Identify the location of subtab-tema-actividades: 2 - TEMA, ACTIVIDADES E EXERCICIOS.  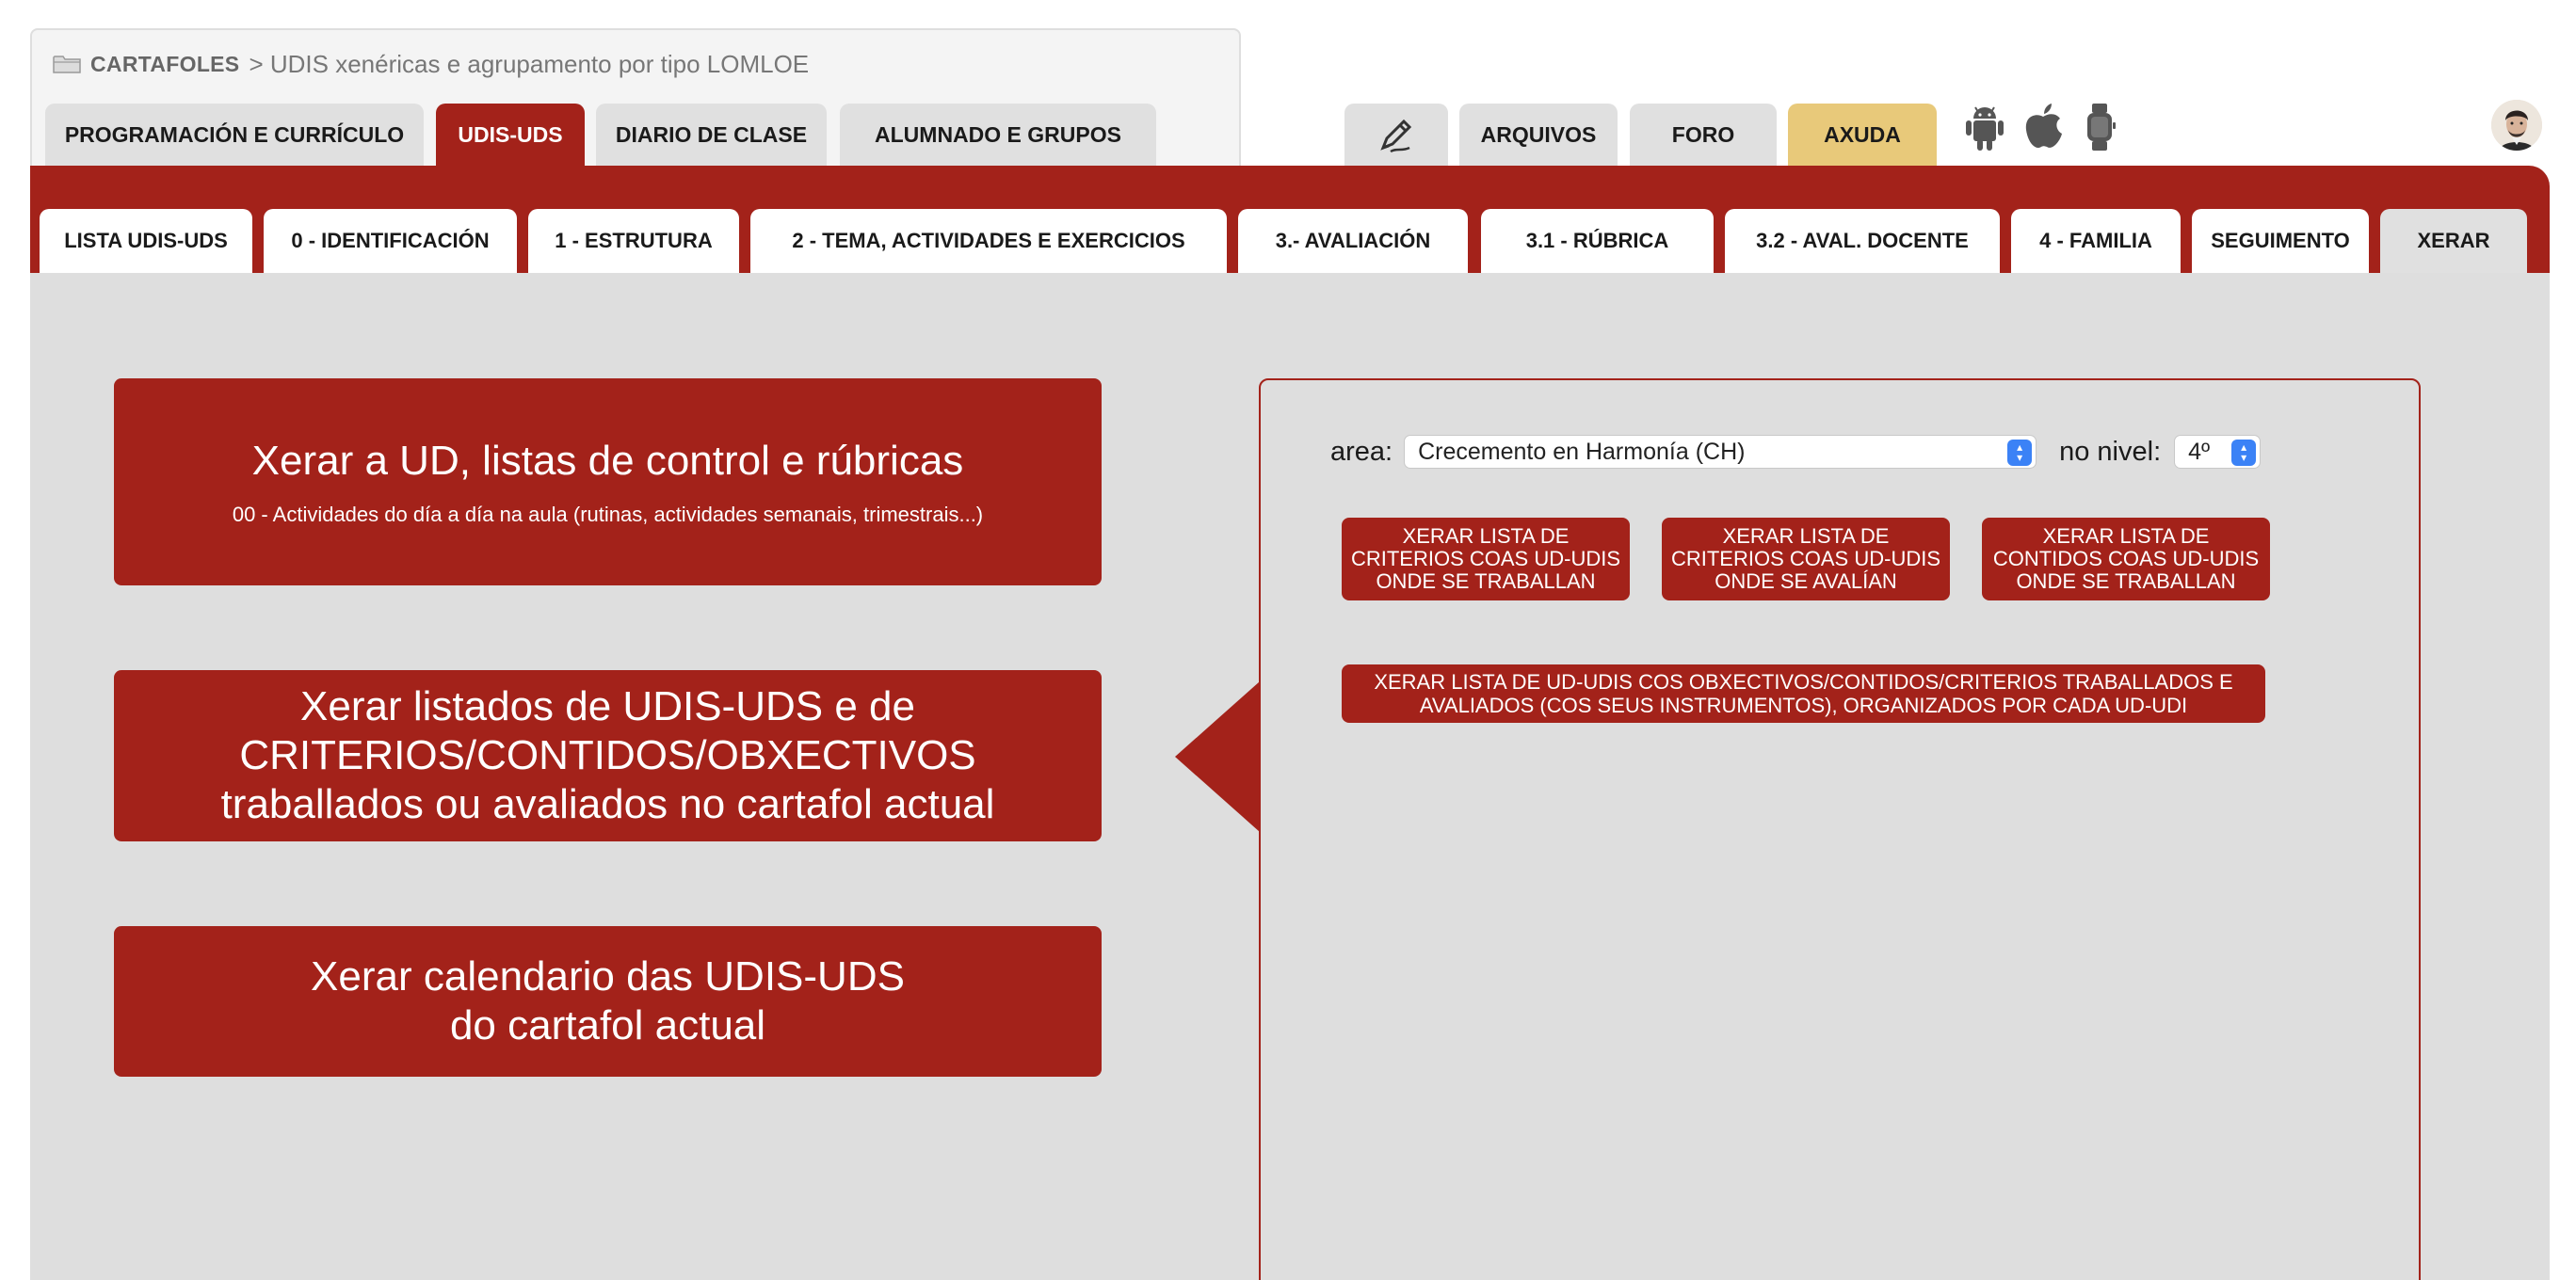
(988, 241).